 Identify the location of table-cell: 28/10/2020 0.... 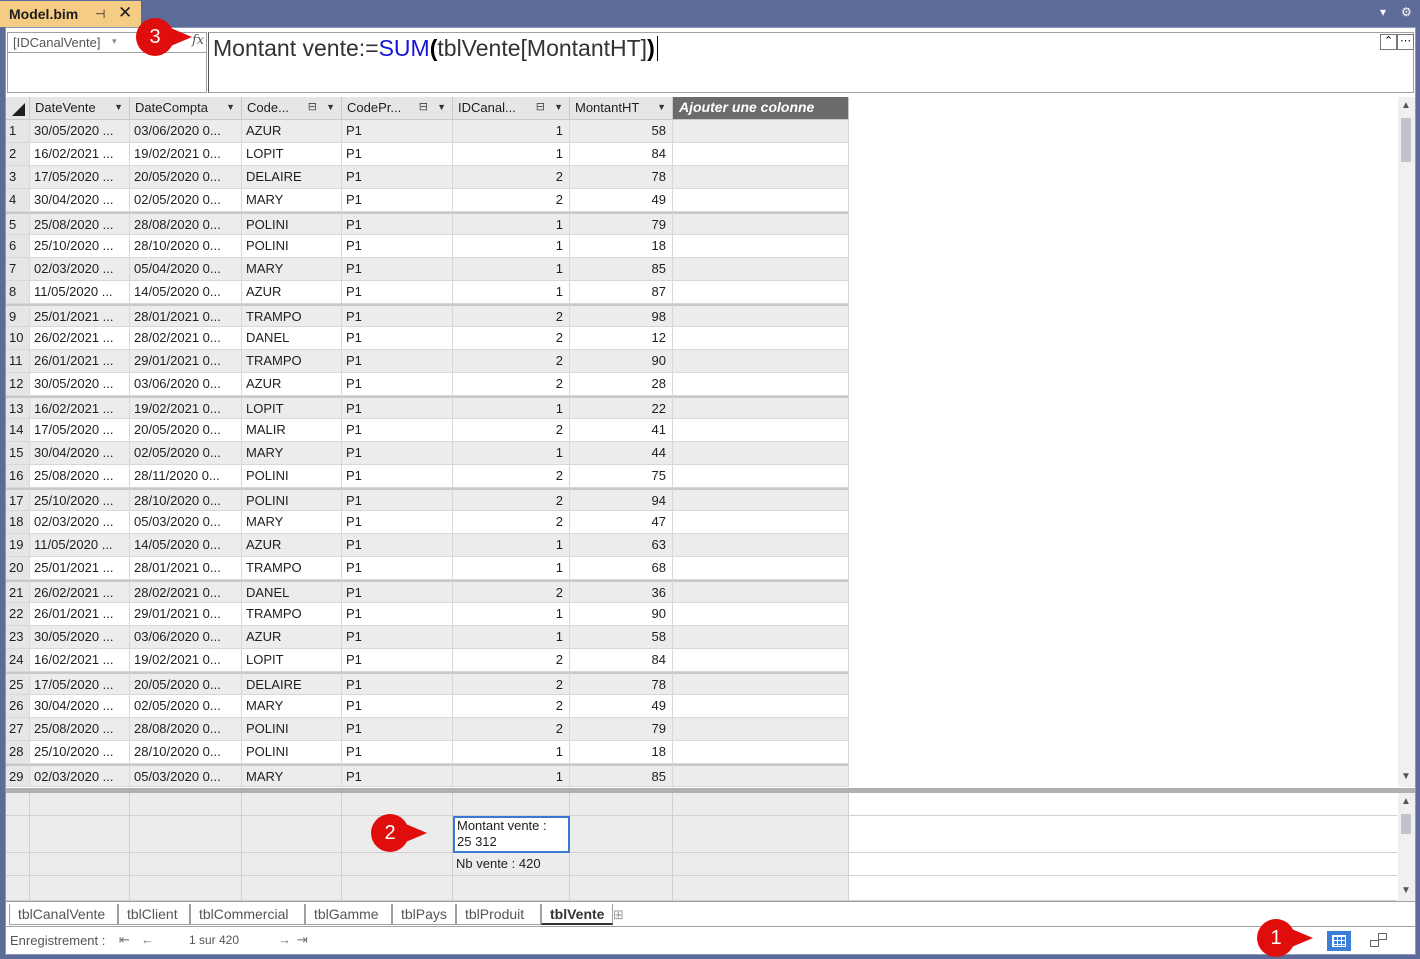
(186, 499).